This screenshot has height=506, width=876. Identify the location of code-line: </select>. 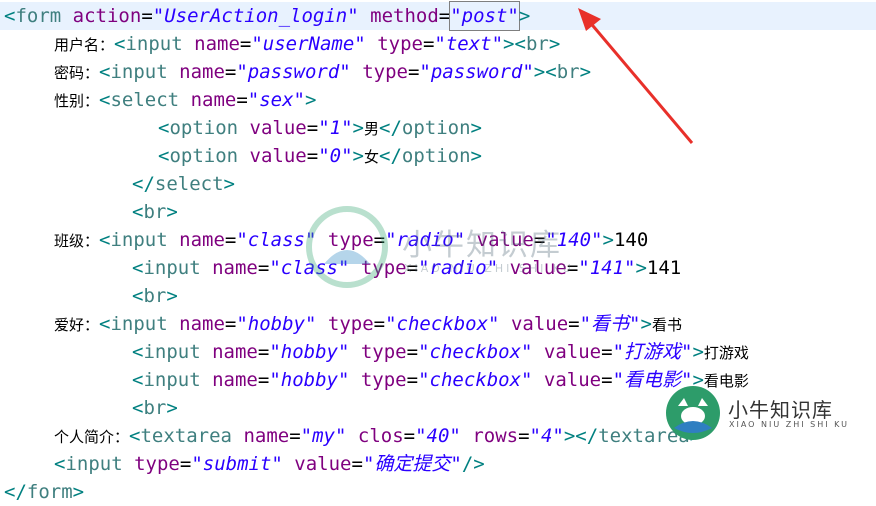
(183, 184).